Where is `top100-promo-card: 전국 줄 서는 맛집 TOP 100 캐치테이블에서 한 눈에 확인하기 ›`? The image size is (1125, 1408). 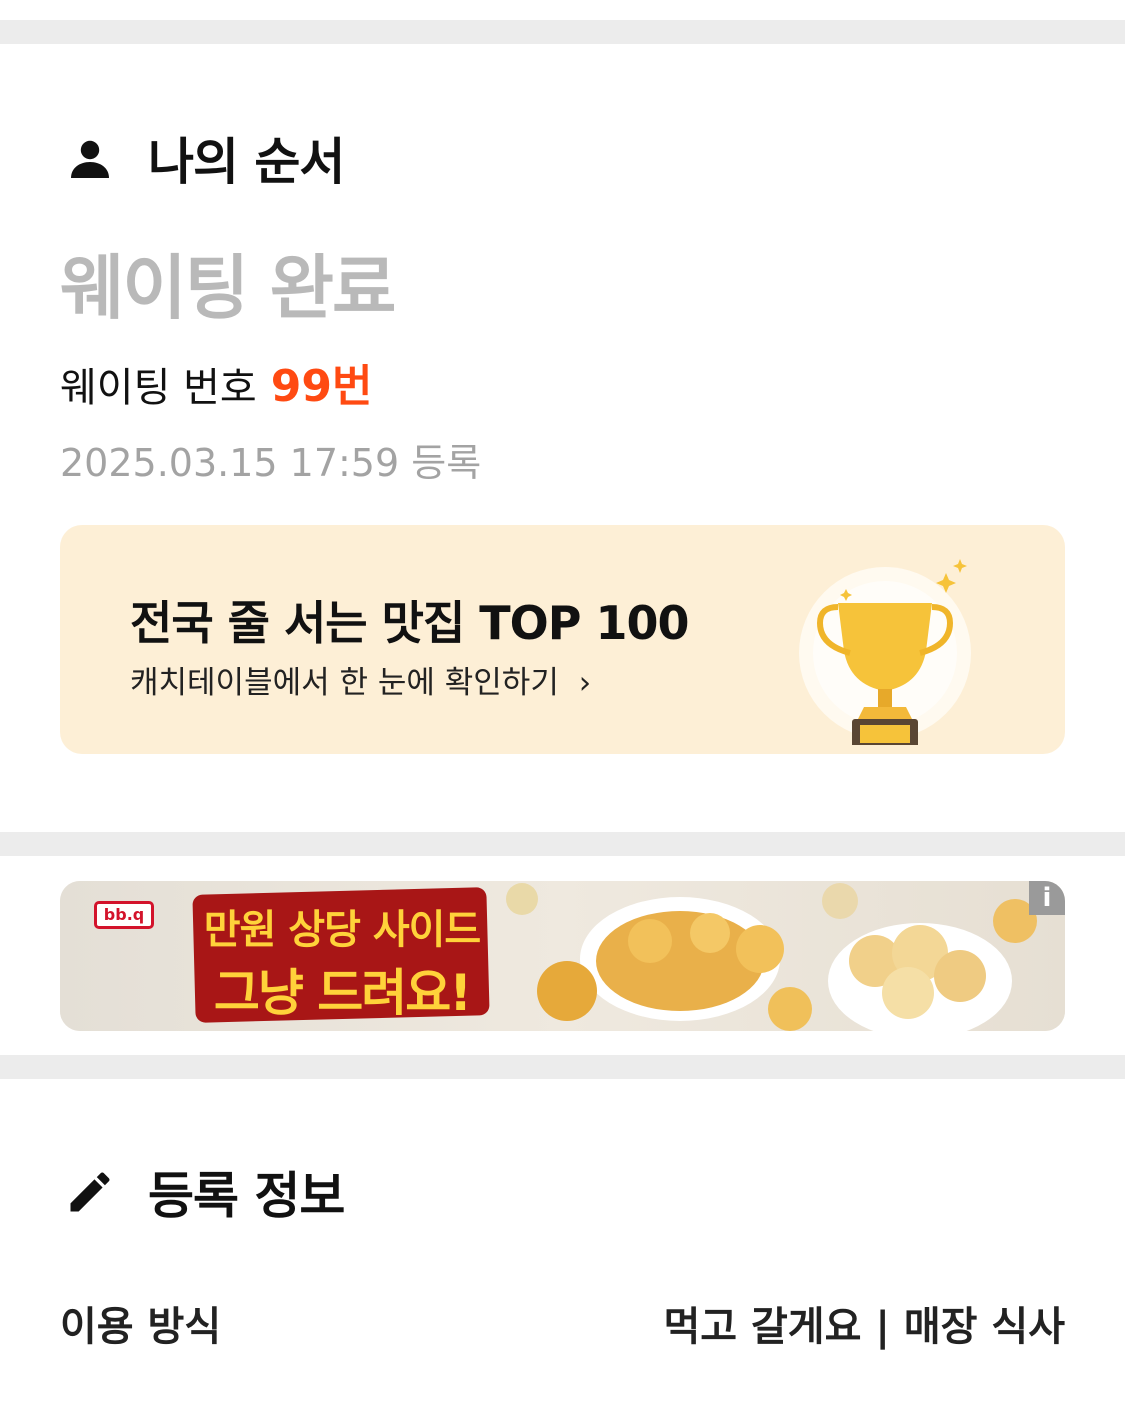
top100-promo-card: 전국 줄 서는 맛집 TOP 100 캐치테이블에서 한 눈에 확인하기 › is located at coordinates (562, 639).